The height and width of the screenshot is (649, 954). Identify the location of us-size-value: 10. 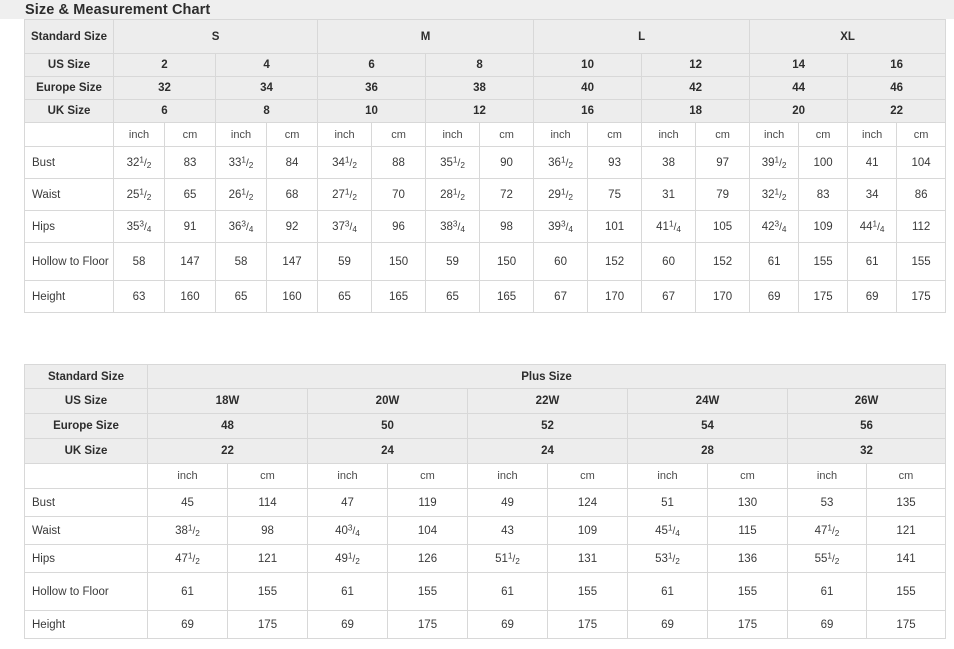
(588, 65).